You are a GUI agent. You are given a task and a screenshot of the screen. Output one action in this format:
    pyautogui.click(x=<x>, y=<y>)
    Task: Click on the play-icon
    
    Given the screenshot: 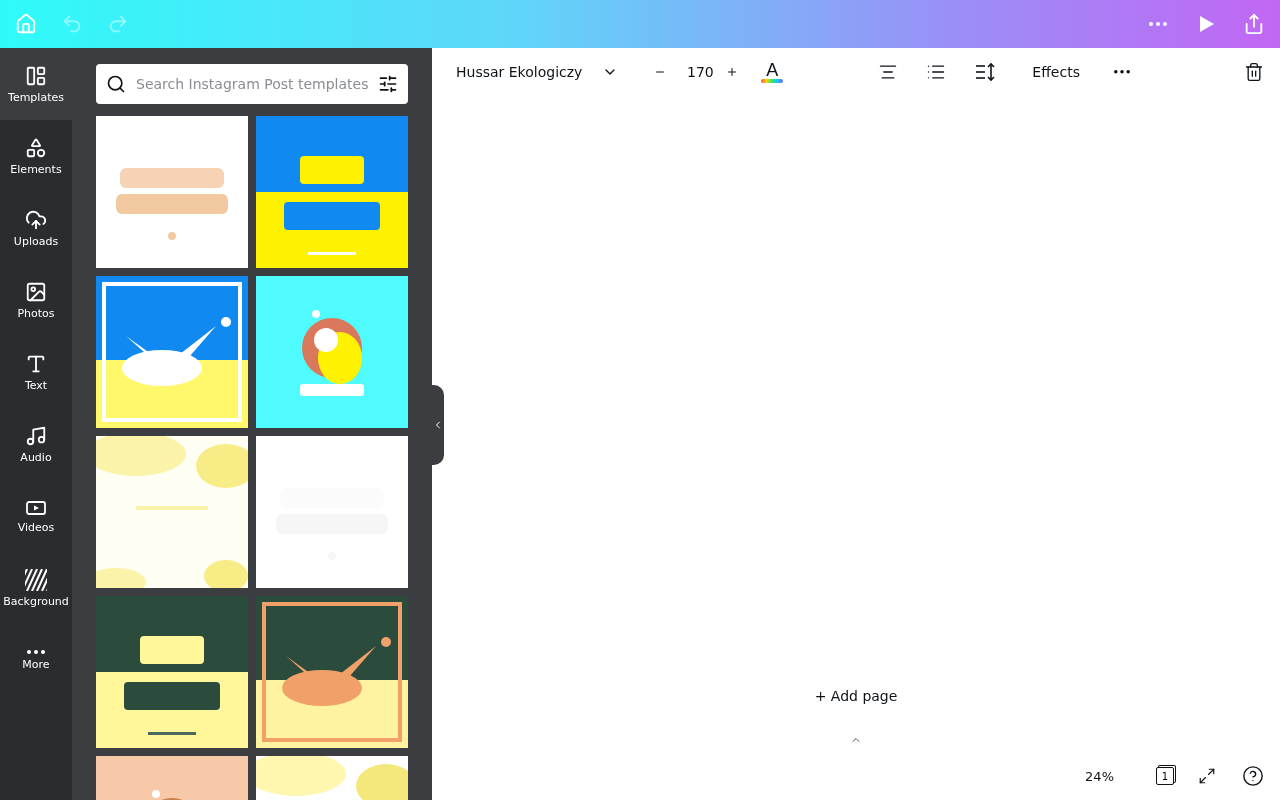 What is the action you would take?
    pyautogui.click(x=1206, y=24)
    